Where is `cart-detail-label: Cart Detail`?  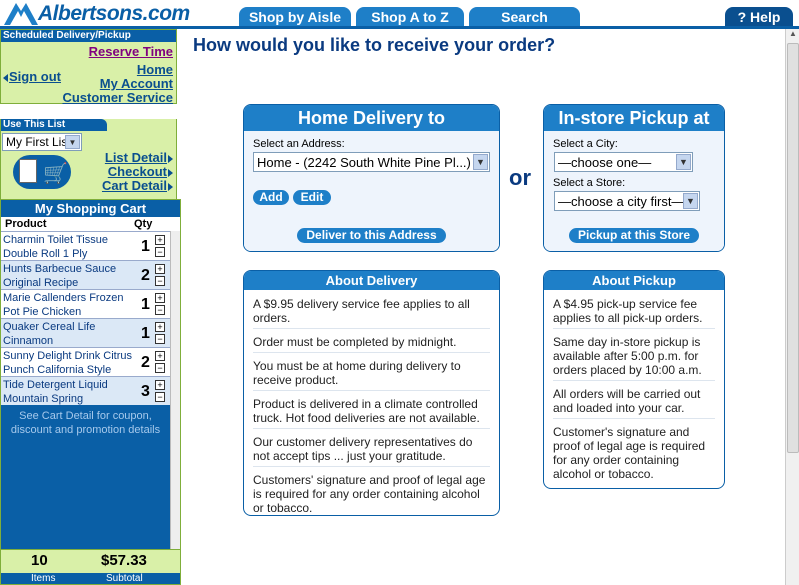
cart-detail-label: Cart Detail is located at coordinates (134, 185).